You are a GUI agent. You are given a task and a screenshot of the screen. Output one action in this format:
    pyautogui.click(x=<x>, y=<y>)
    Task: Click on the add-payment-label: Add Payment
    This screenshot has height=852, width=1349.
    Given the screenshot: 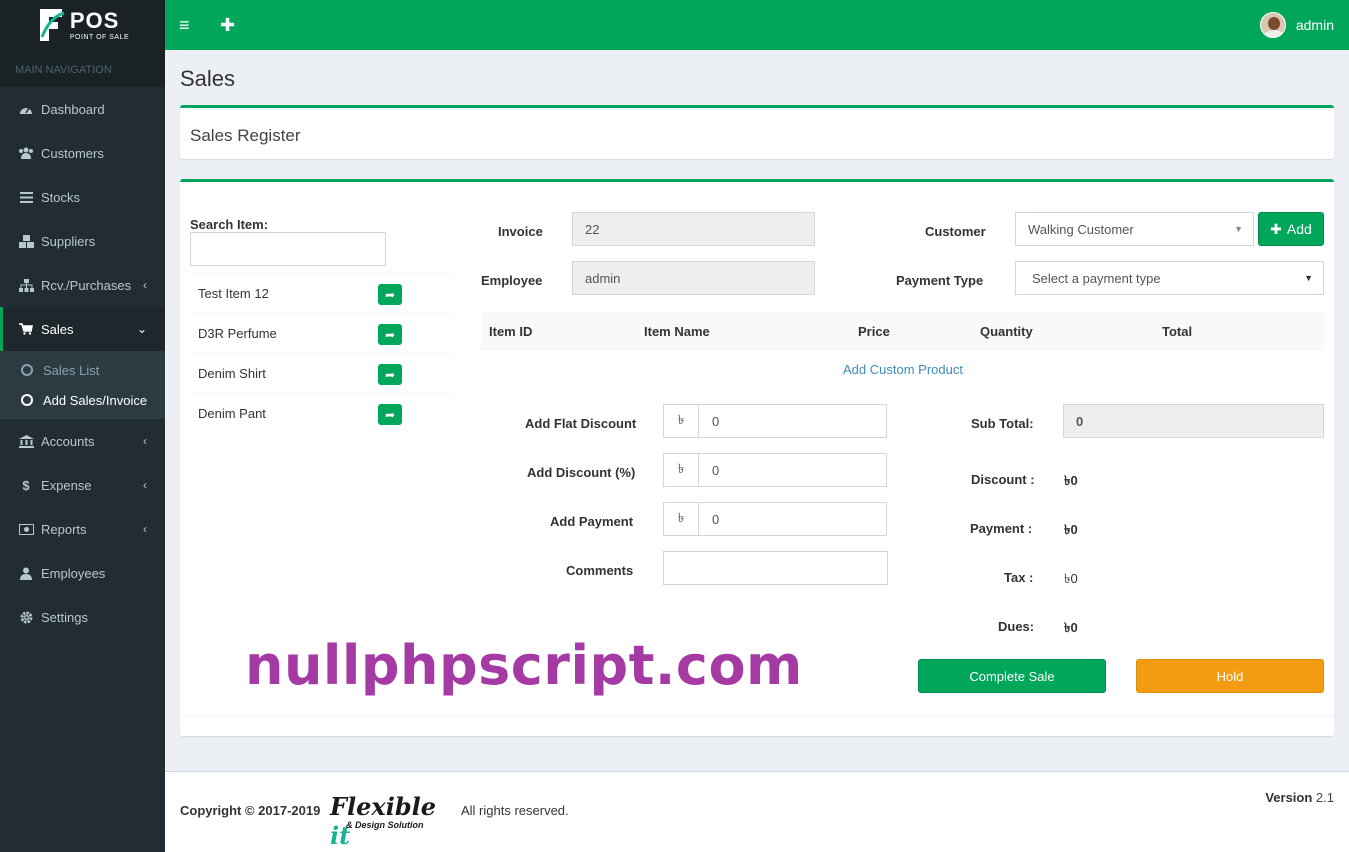 What is the action you would take?
    pyautogui.click(x=592, y=521)
    